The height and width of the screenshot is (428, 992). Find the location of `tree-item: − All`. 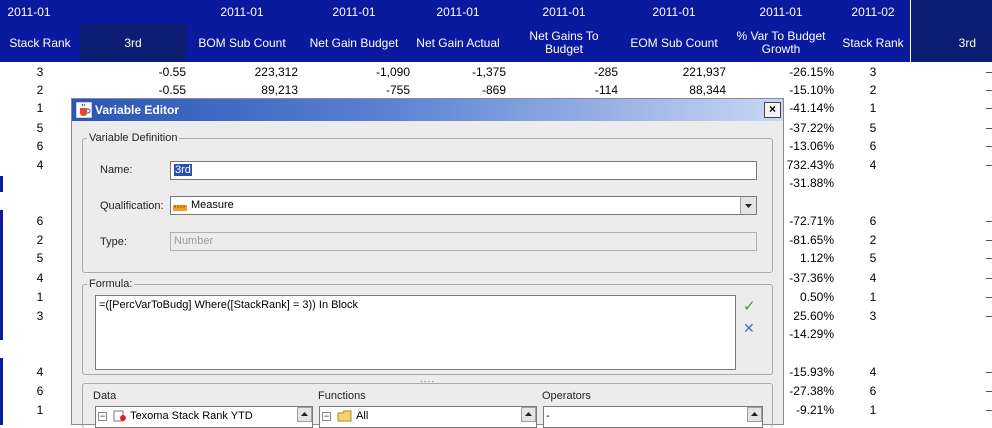

tree-item: − All is located at coordinates (345, 416).